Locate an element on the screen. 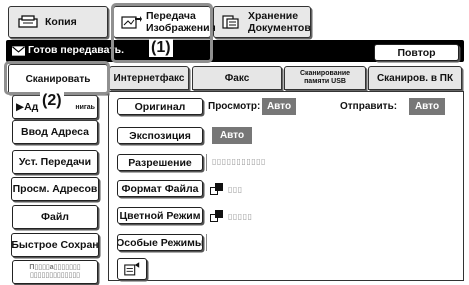 The width and height of the screenshot is (469, 285). file-format-icon is located at coordinates (217, 189).